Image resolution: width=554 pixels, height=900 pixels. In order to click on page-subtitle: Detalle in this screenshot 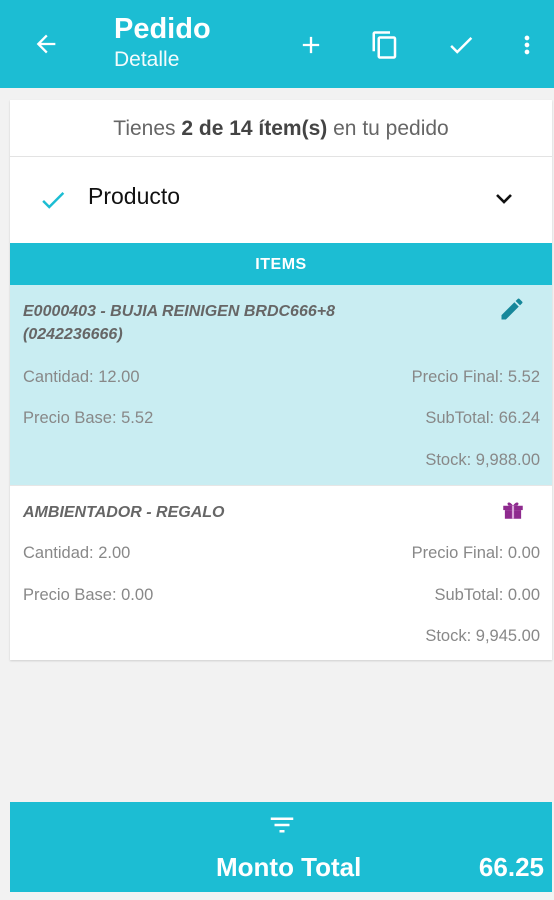, I will do `click(147, 59)`.